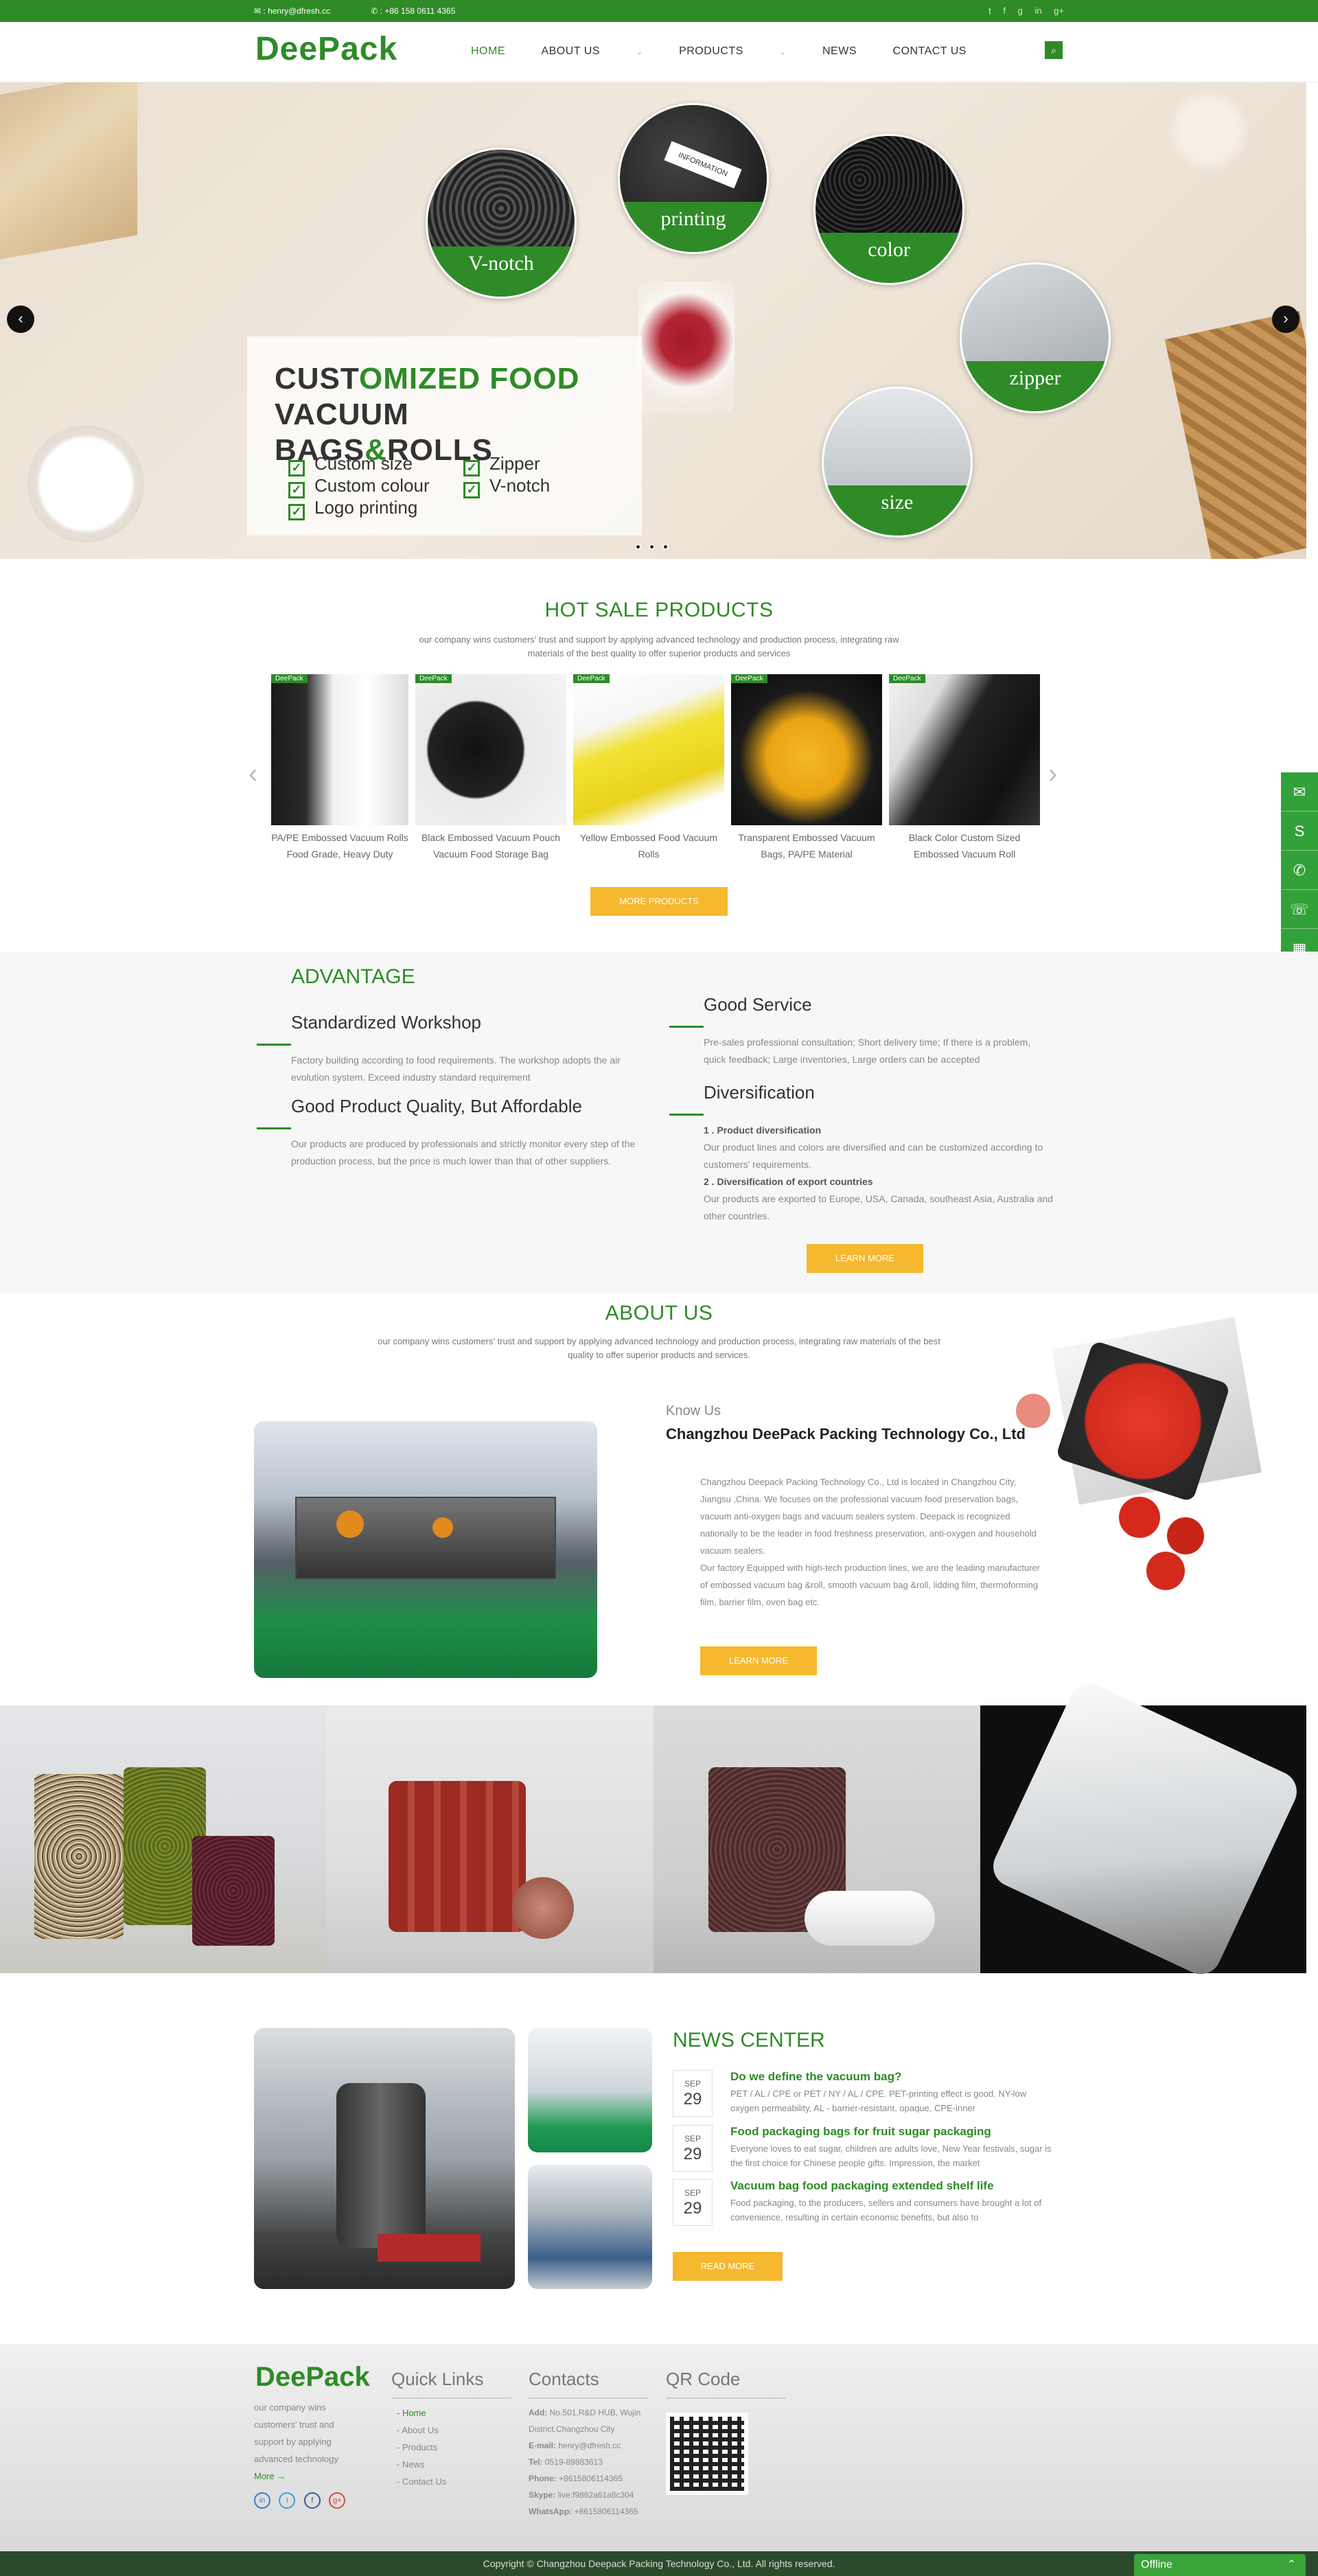 The height and width of the screenshot is (2576, 1318). I want to click on email-link: ✉ : henry@dfresh.cc, so click(301, 11).